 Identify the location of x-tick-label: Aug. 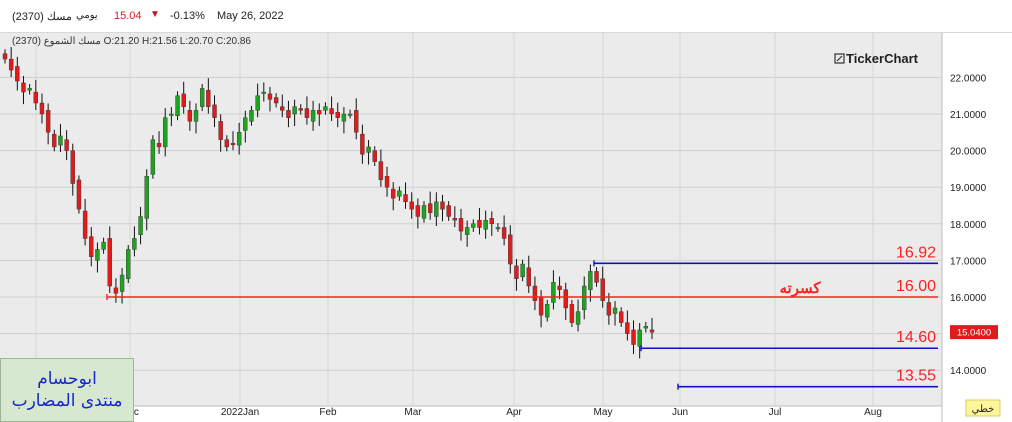
(873, 412).